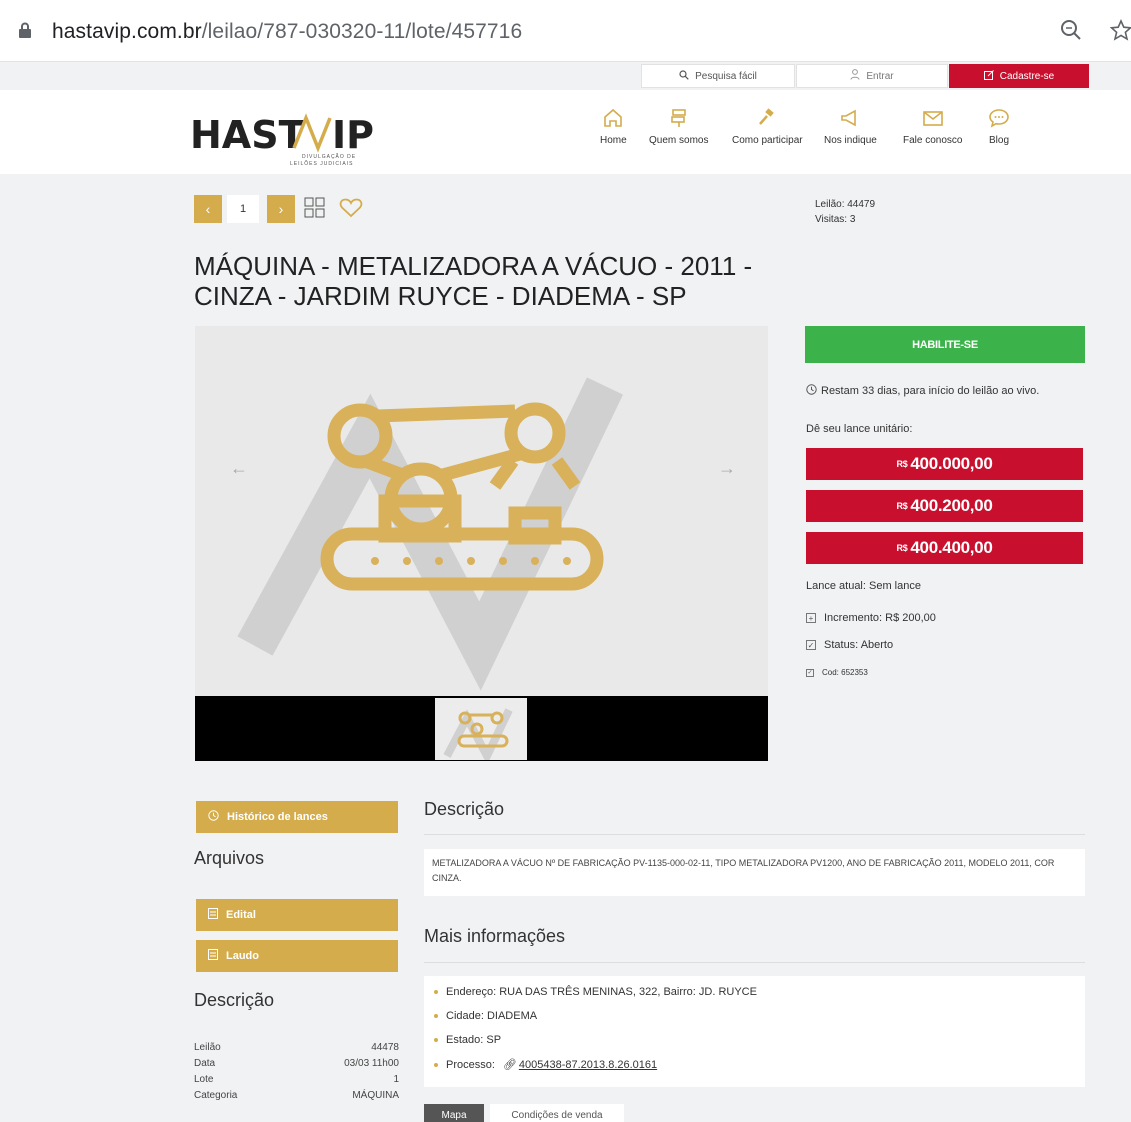 The image size is (1131, 1122). I want to click on description-heading: Descrição, so click(464, 809).